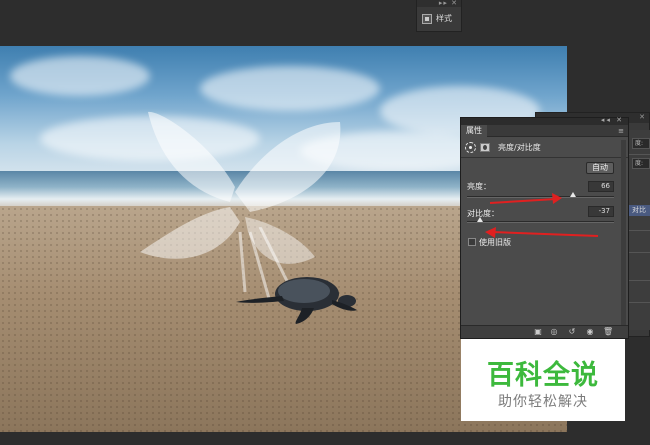  Describe the element at coordinates (485, 147) in the screenshot. I see `layer-mask-icon` at that location.